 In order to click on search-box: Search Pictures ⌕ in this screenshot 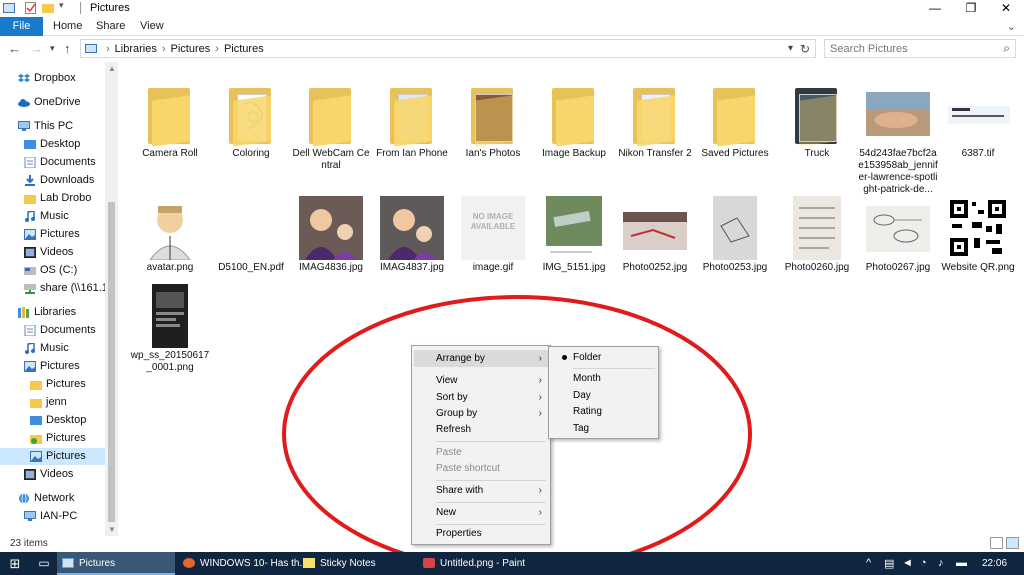, I will do `click(920, 48)`.